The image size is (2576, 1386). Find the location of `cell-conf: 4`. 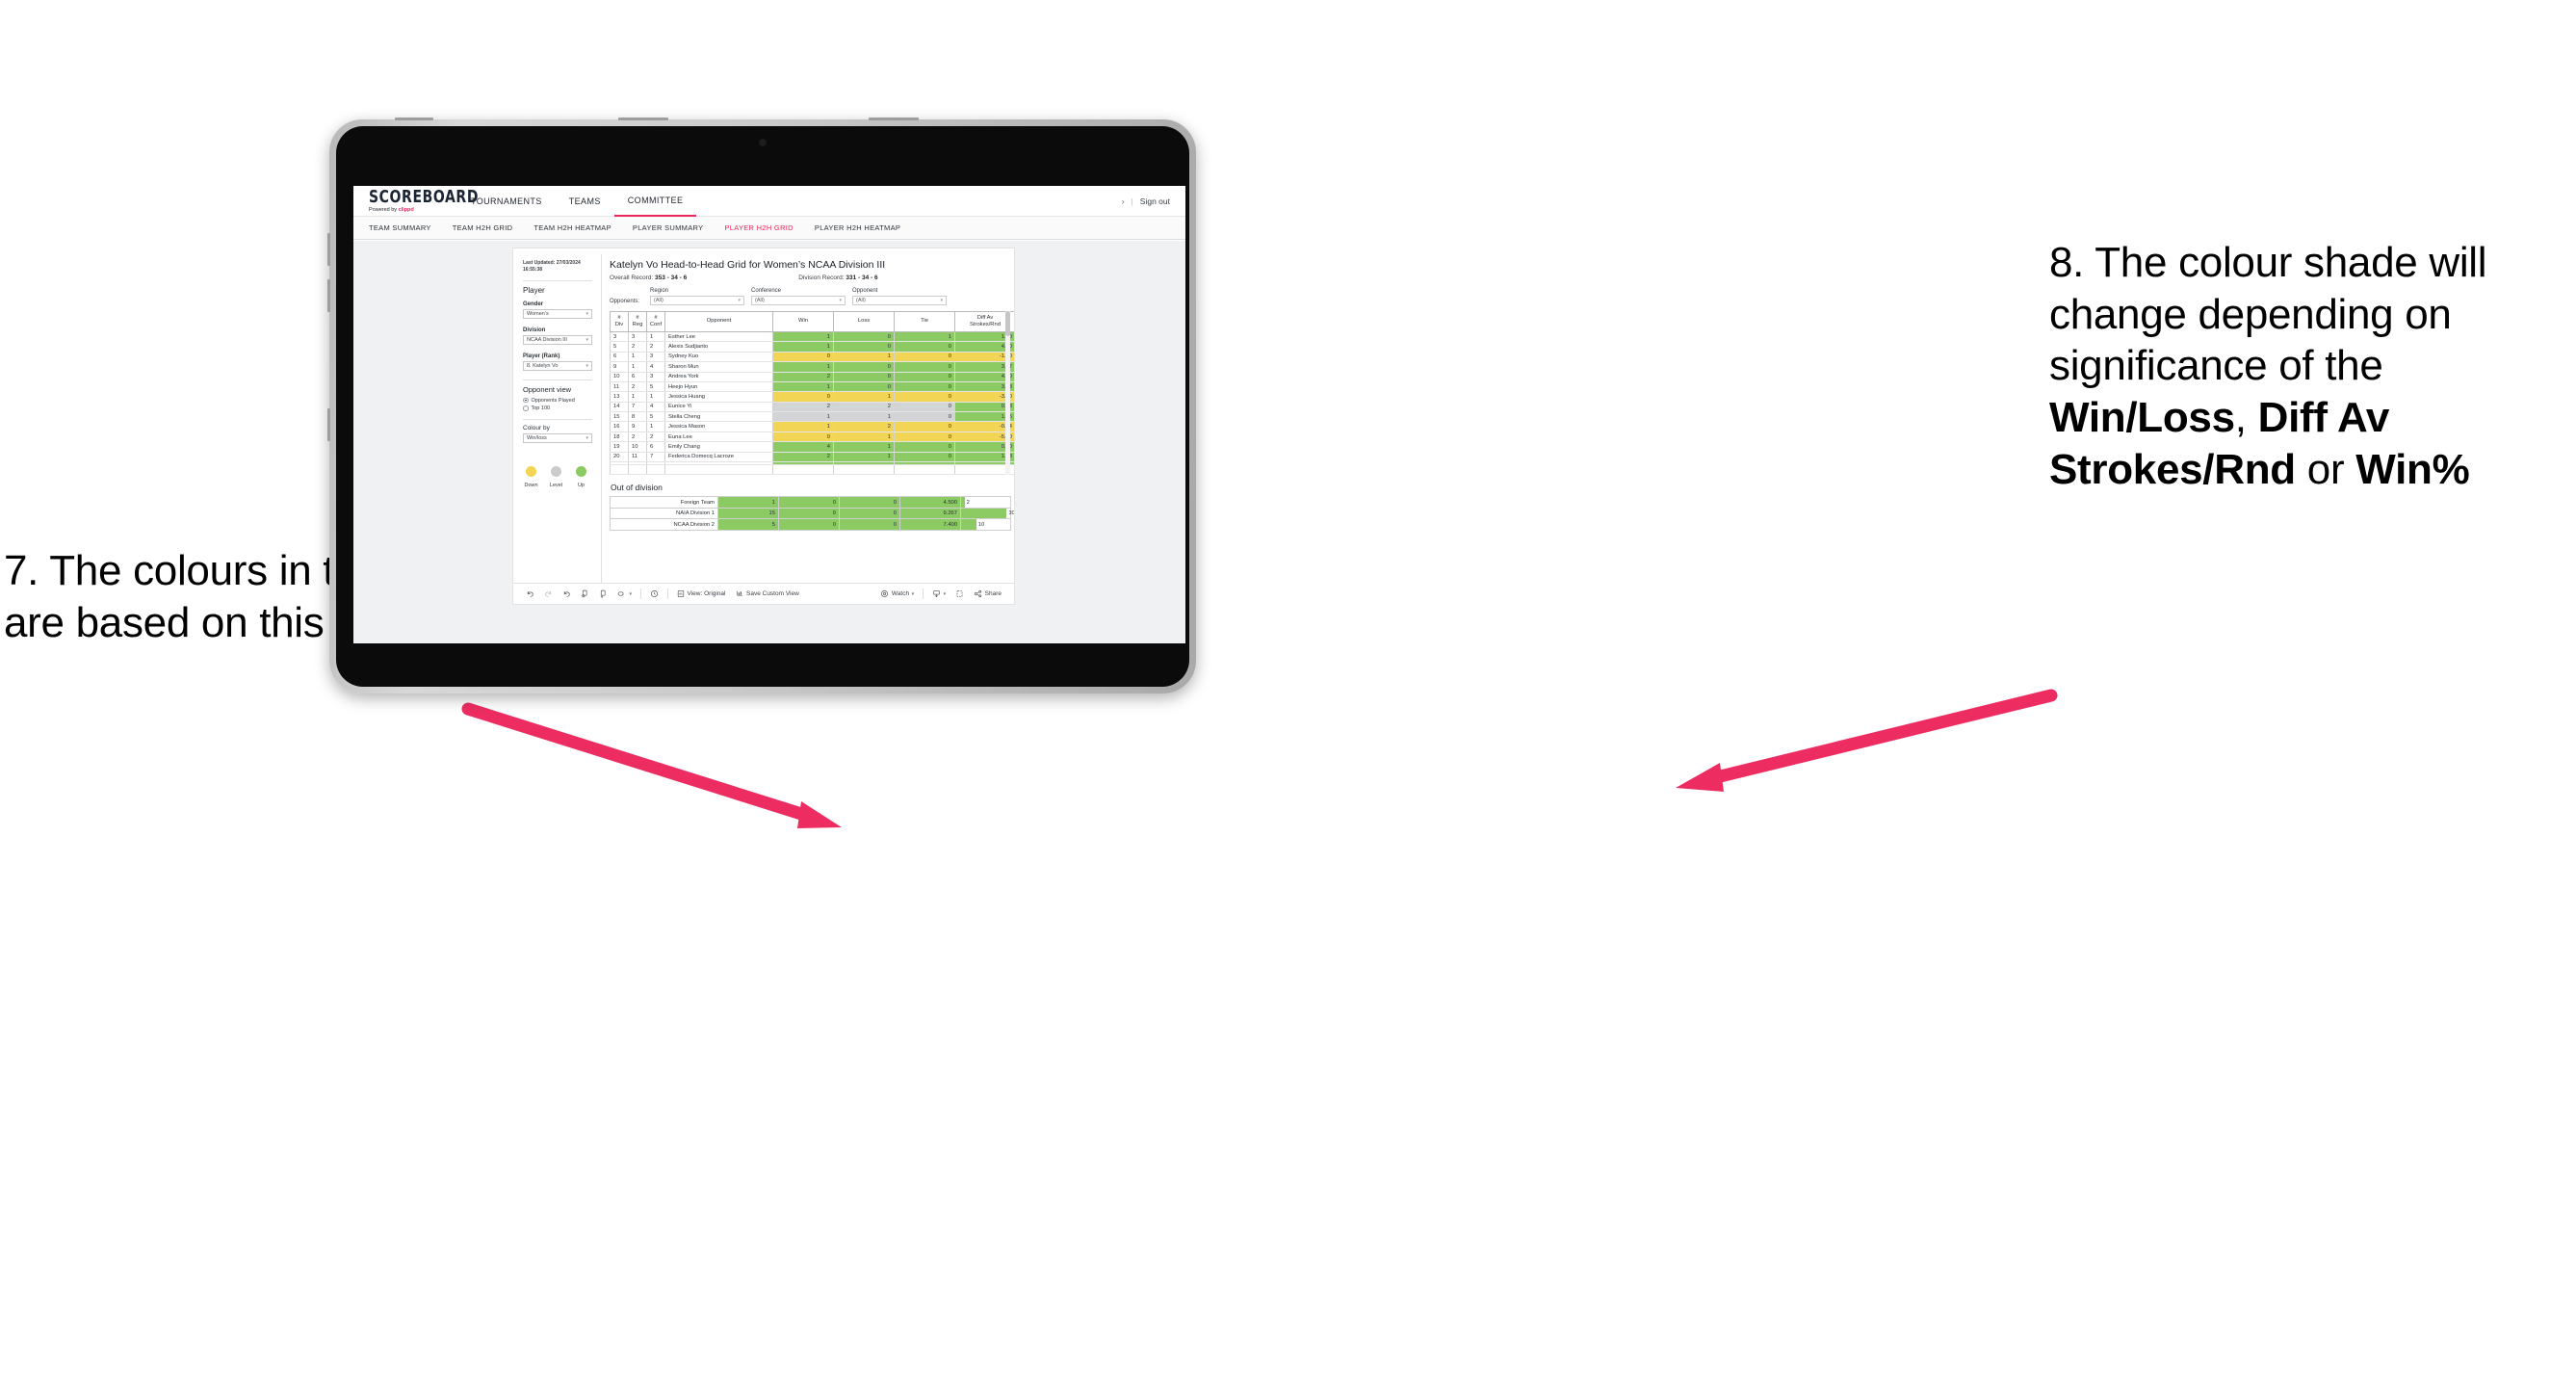

cell-conf: 4 is located at coordinates (655, 407).